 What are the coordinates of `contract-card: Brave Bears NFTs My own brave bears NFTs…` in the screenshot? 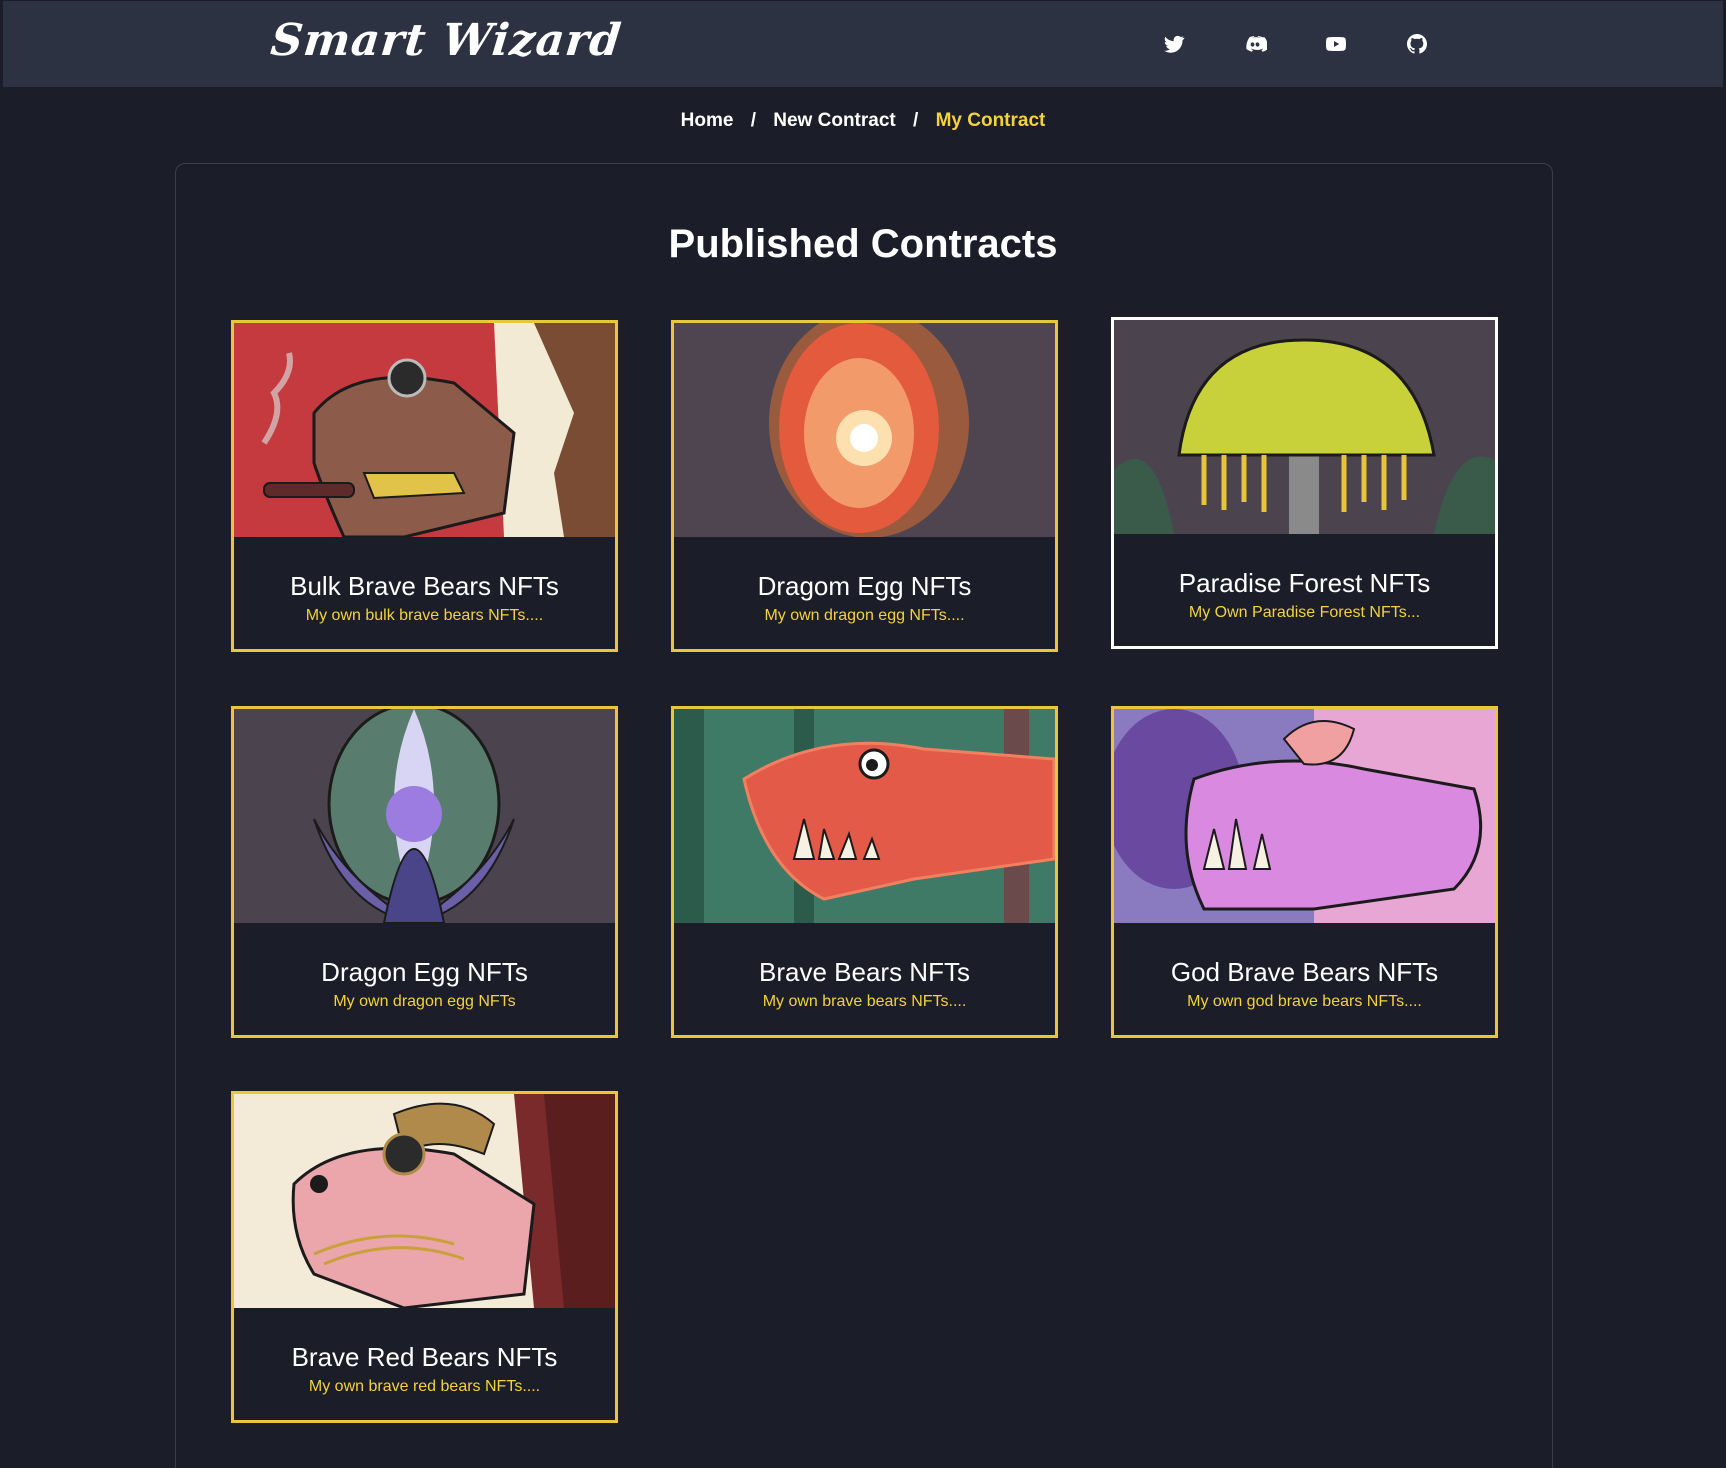 It's located at (864, 872).